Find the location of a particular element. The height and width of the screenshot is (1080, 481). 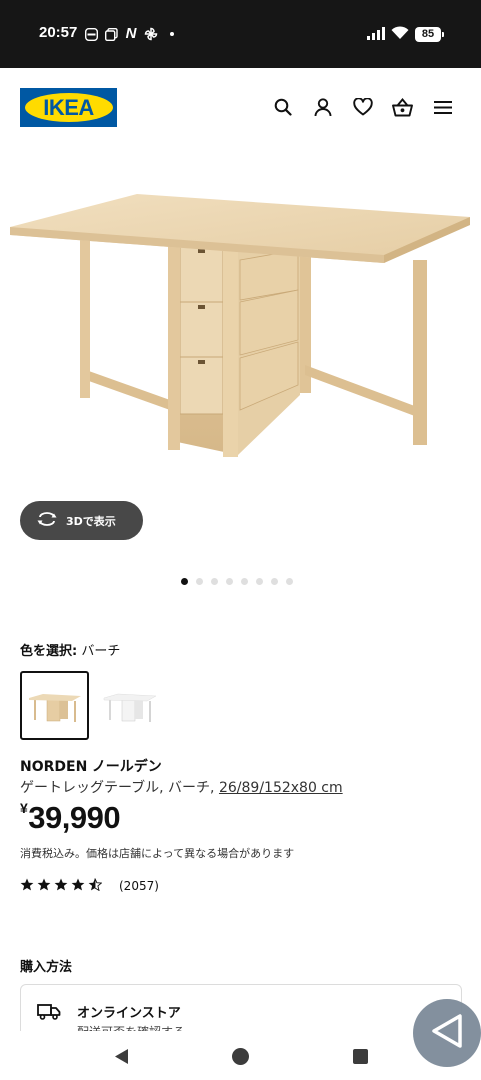

online-store-title: オンラインストア is located at coordinates (129, 1013).